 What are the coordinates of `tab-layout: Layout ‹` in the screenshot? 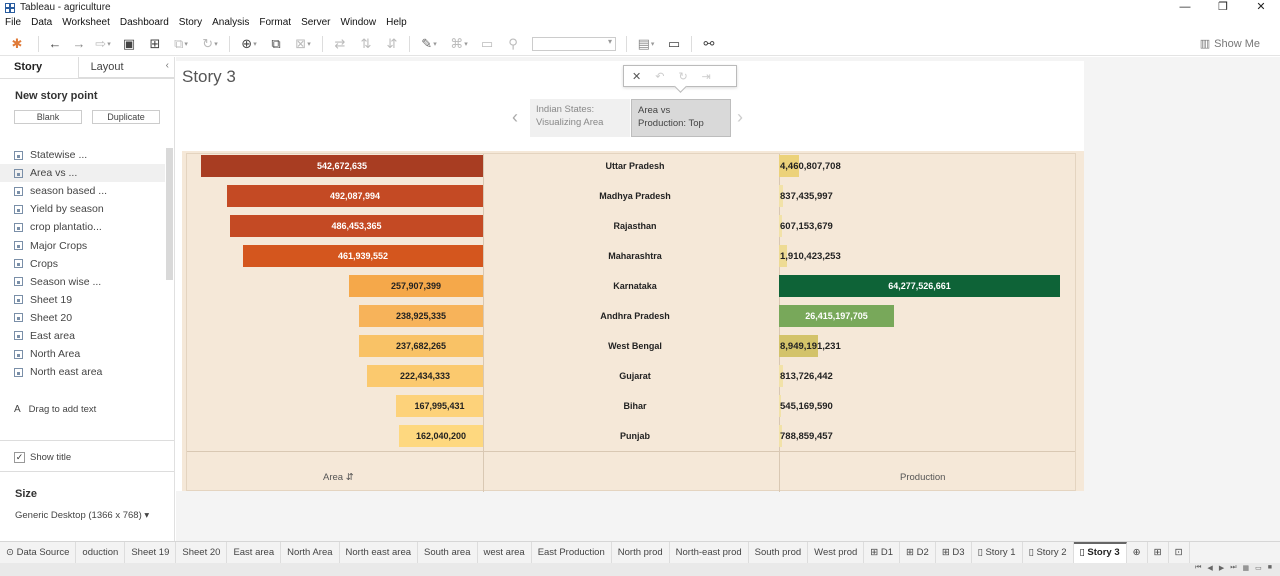 It's located at (125, 67).